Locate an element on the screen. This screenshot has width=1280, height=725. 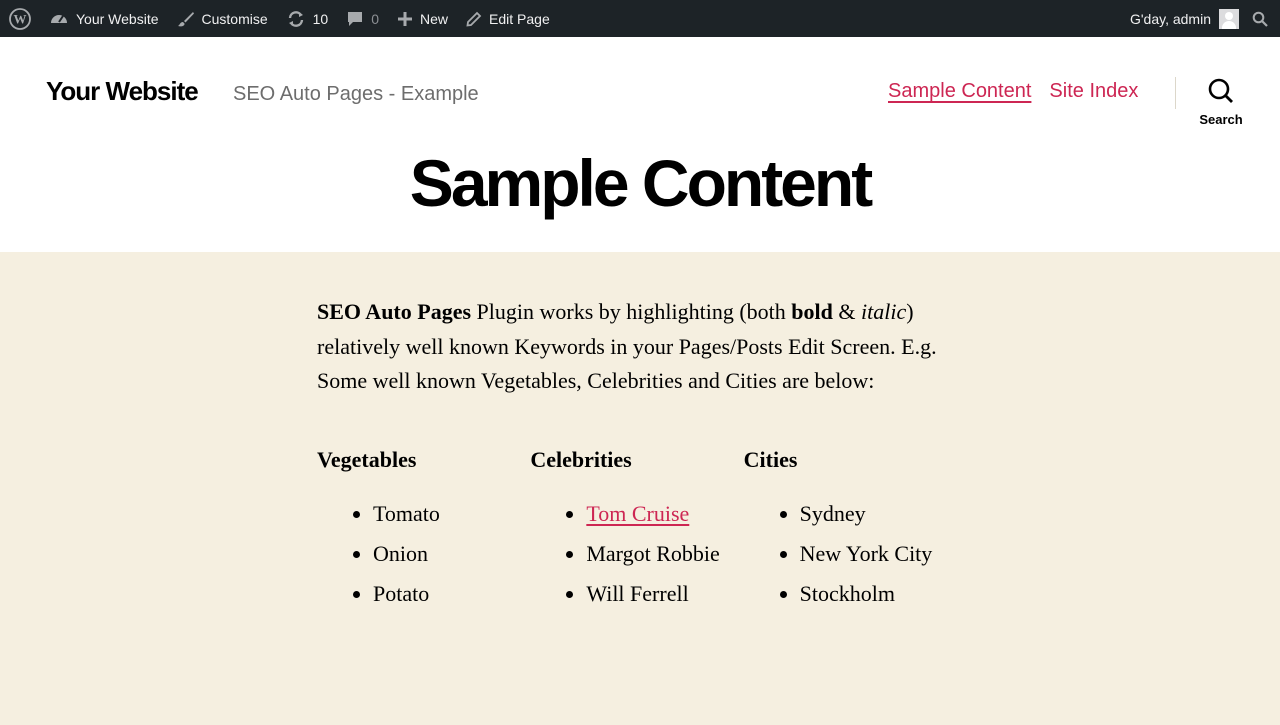
search-label: Search is located at coordinates (1221, 119).